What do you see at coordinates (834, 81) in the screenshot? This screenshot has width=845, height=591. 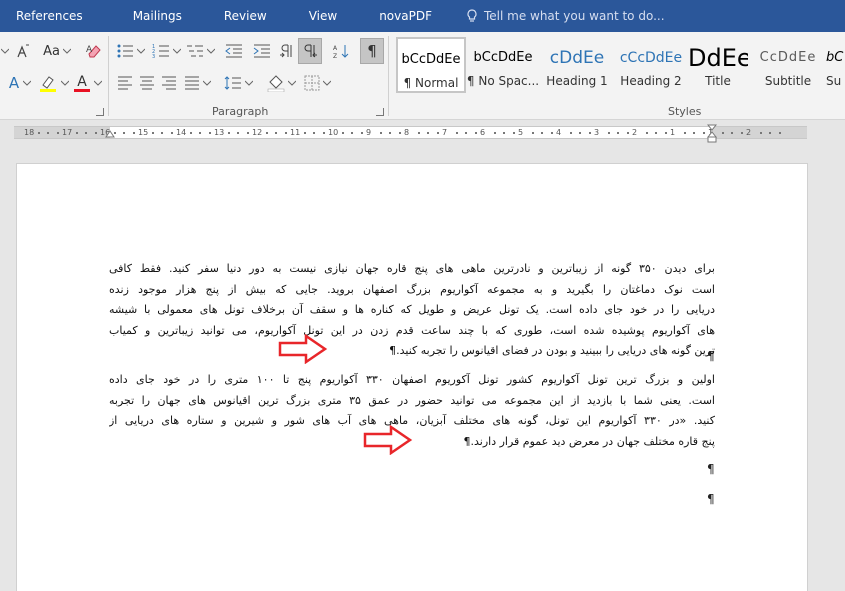 I see `style-label: Su` at bounding box center [834, 81].